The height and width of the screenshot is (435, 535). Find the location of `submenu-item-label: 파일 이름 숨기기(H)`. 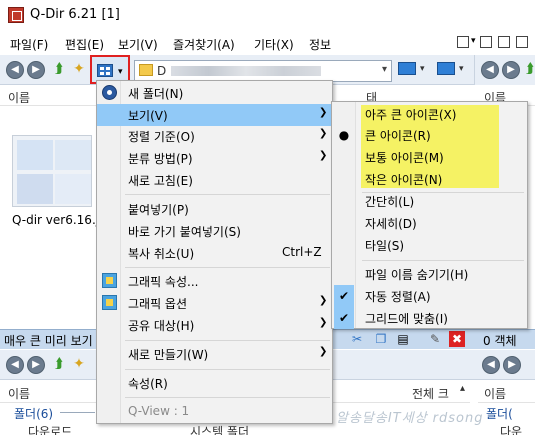

submenu-item-label: 파일 이름 숨기기(H) is located at coordinates (417, 275).